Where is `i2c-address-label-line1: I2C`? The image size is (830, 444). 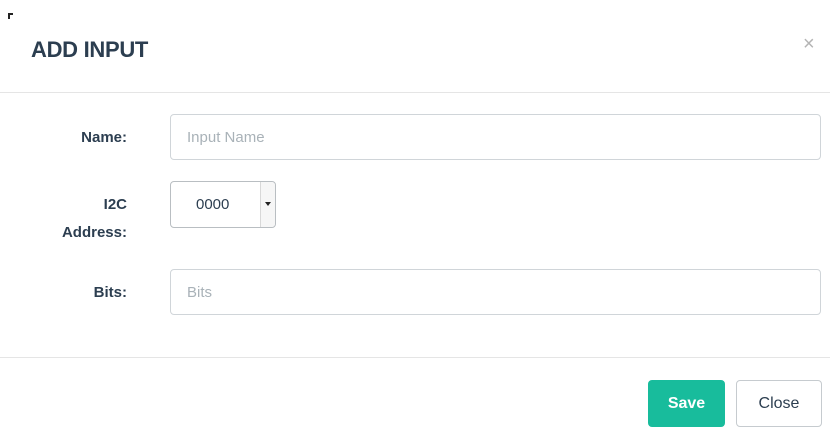 i2c-address-label-line1: I2C is located at coordinates (115, 204).